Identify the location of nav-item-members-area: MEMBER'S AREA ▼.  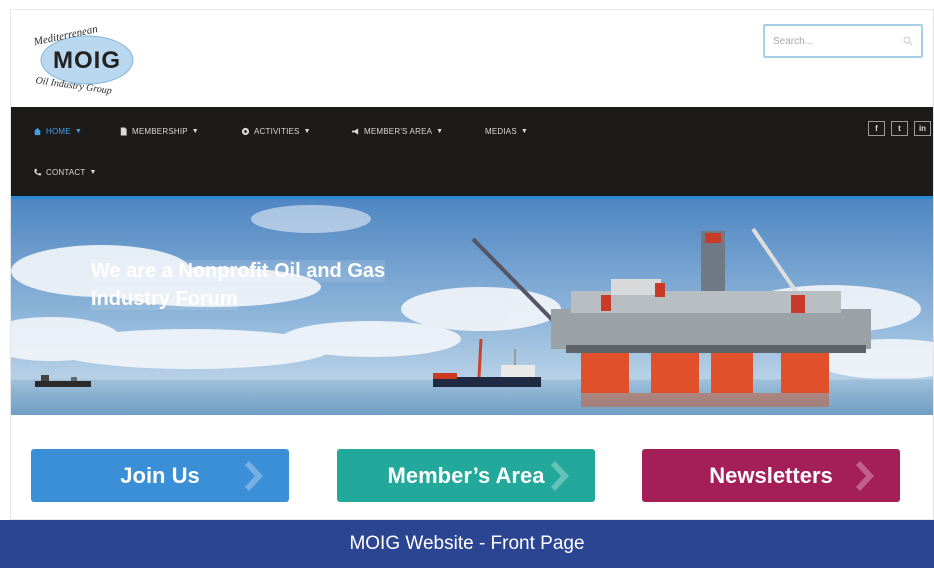
(418, 131).